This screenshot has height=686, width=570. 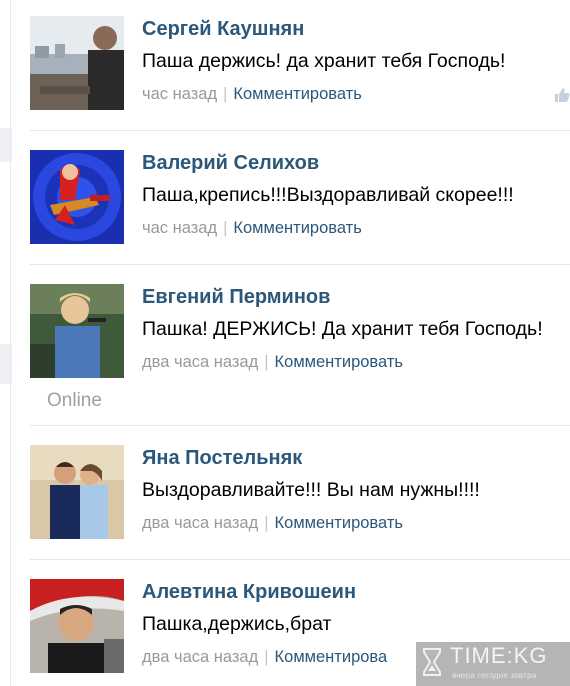 What do you see at coordinates (328, 195) in the screenshot?
I see `comment-text: Паша,крепись!!!Выздоравливай скорее!!!` at bounding box center [328, 195].